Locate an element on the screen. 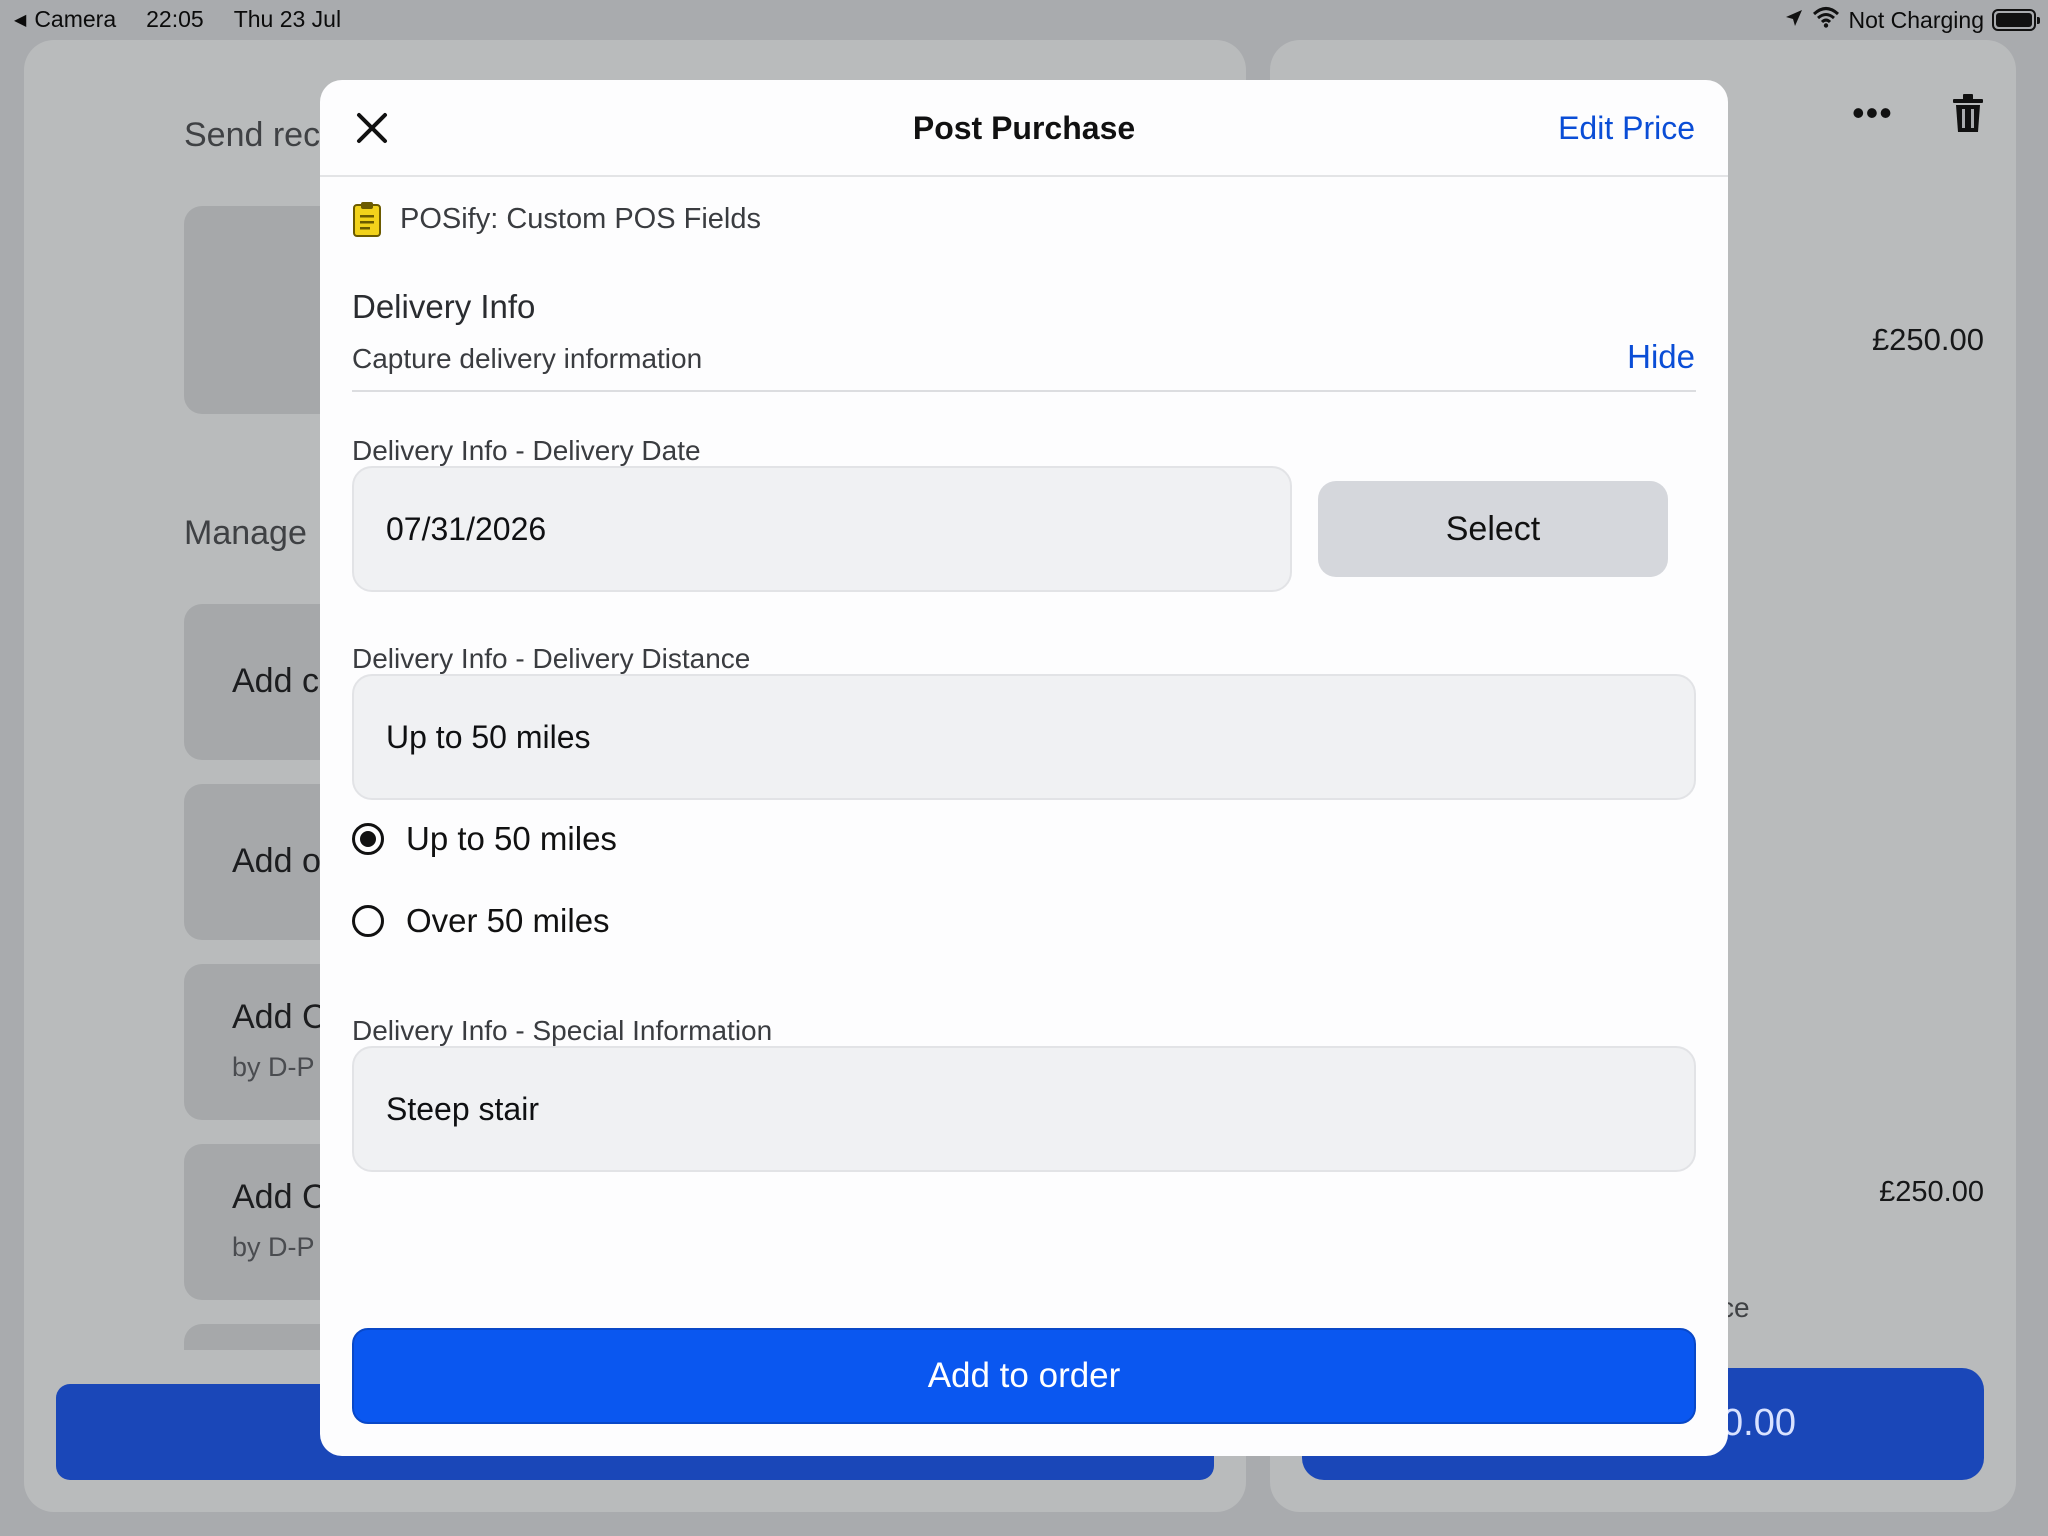  hide-button: Hide is located at coordinates (1661, 357).